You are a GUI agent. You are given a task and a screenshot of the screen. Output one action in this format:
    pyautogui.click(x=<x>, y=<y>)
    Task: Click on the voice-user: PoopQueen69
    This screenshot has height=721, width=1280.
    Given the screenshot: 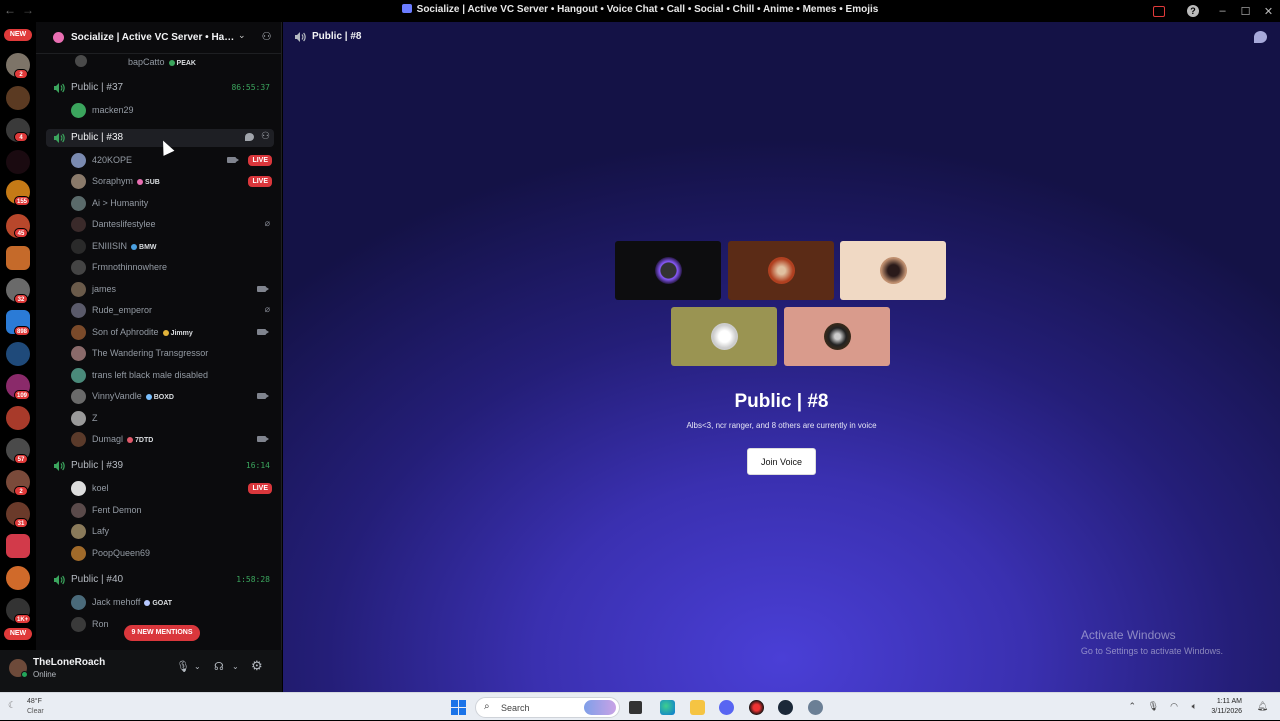 What is the action you would take?
    pyautogui.click(x=170, y=553)
    